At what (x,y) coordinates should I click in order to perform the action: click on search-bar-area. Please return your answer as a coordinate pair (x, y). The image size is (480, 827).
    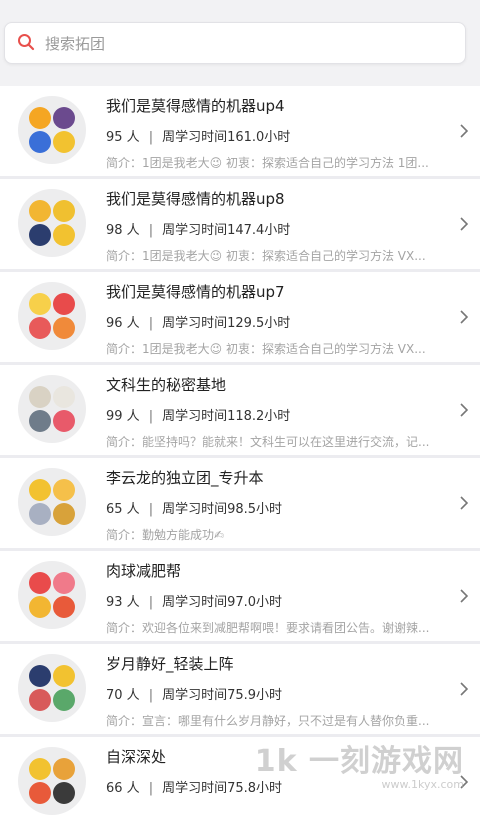
    Looking at the image, I should click on (240, 42).